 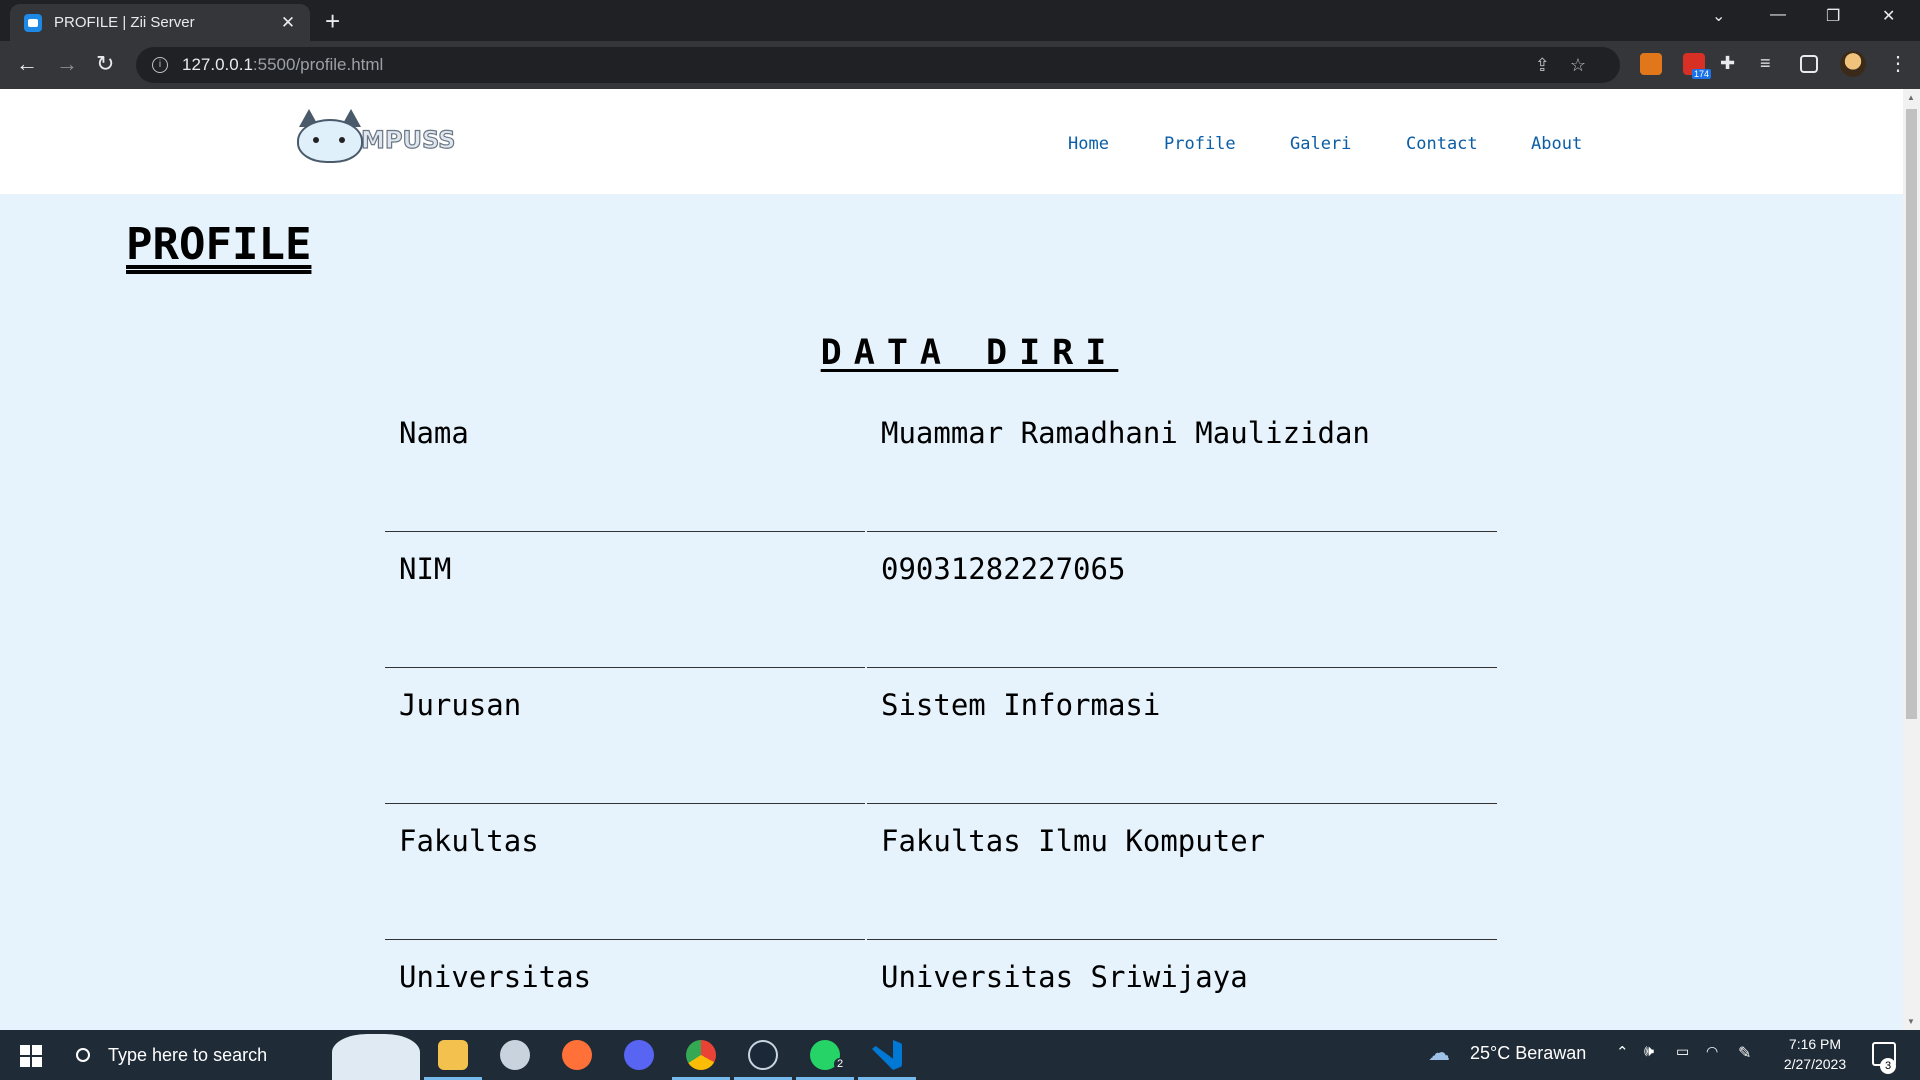 I want to click on notification-count: 3, so click(x=1888, y=1066).